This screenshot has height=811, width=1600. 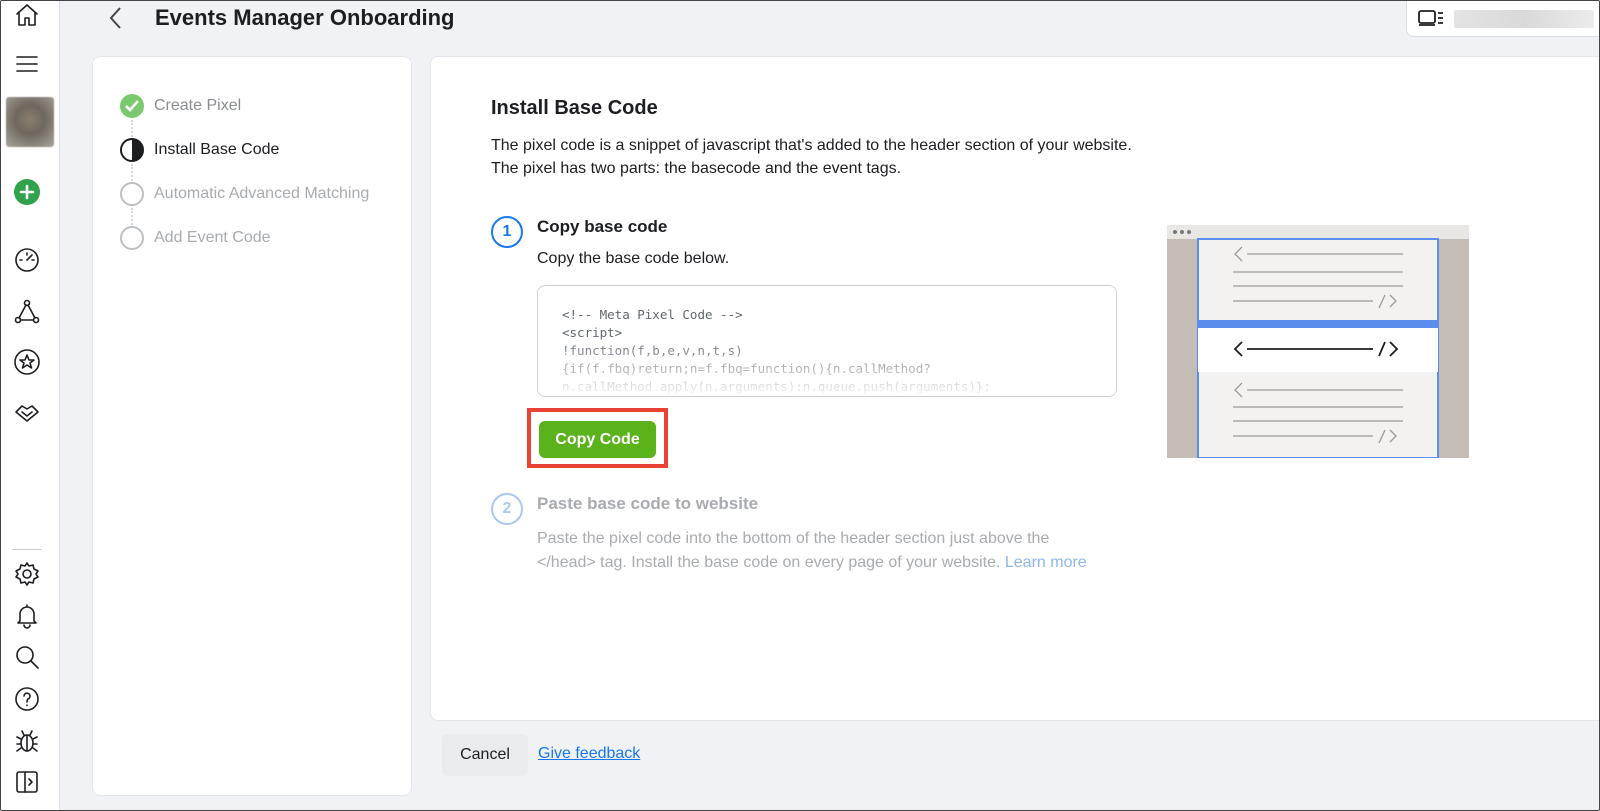 What do you see at coordinates (27, 616) in the screenshot?
I see `bell-icon` at bounding box center [27, 616].